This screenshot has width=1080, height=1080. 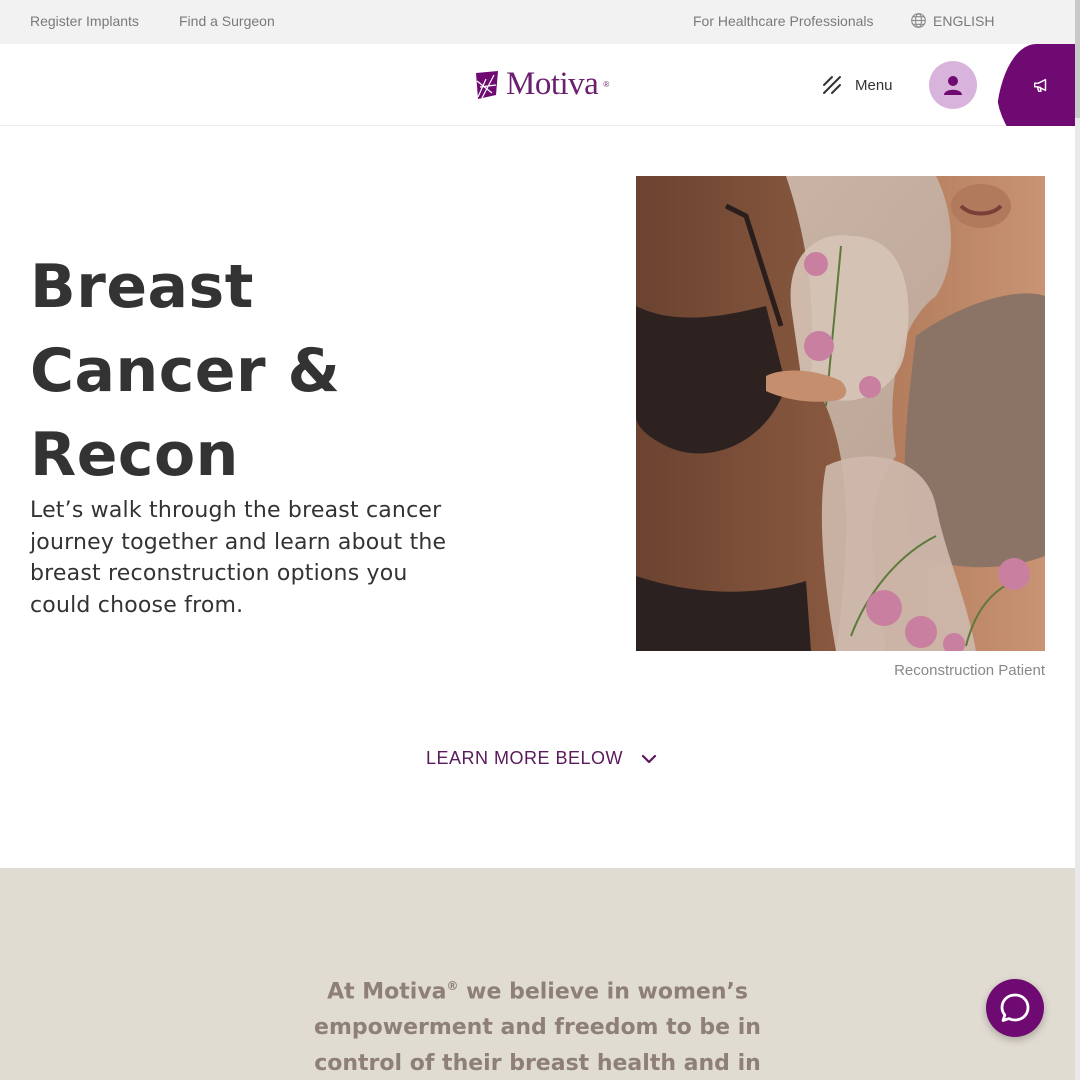 What do you see at coordinates (649, 758) in the screenshot?
I see `chevron-down-icon` at bounding box center [649, 758].